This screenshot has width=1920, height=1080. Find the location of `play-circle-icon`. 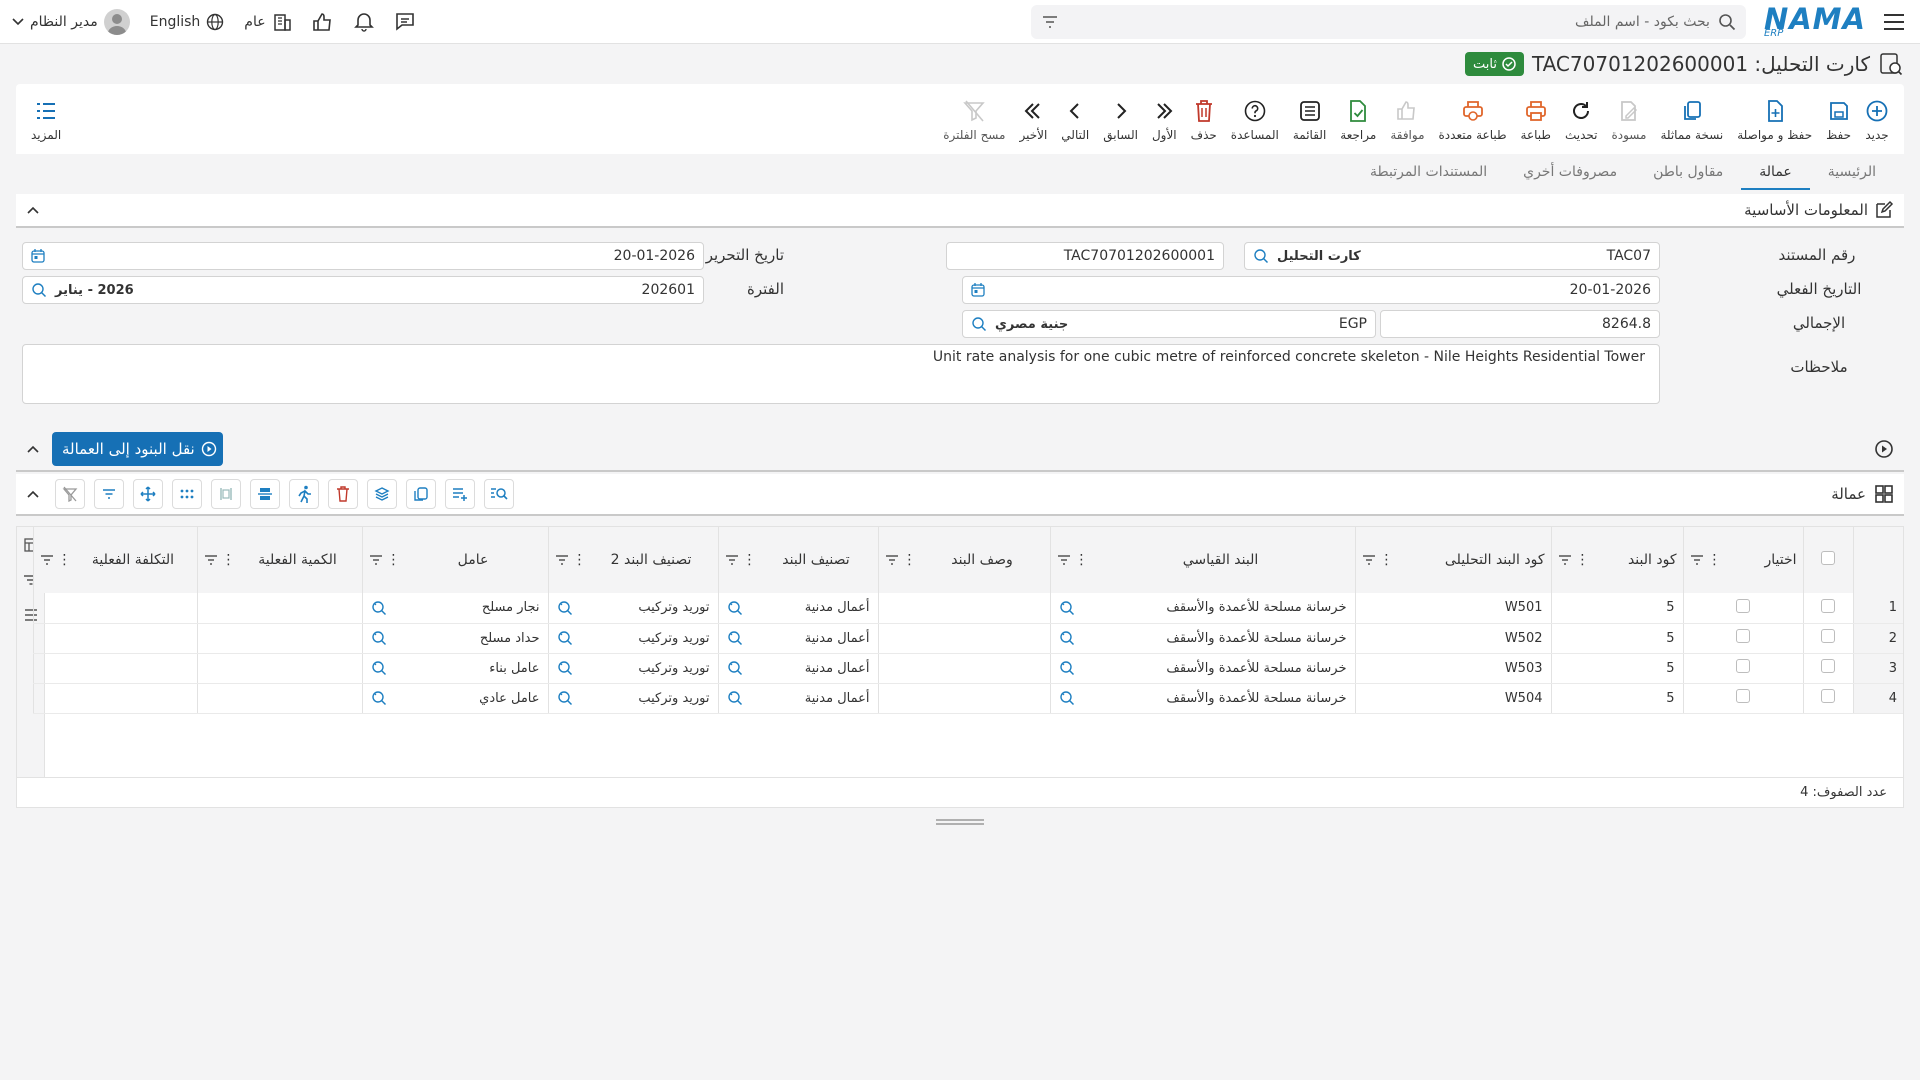

play-circle-icon is located at coordinates (1884, 449).